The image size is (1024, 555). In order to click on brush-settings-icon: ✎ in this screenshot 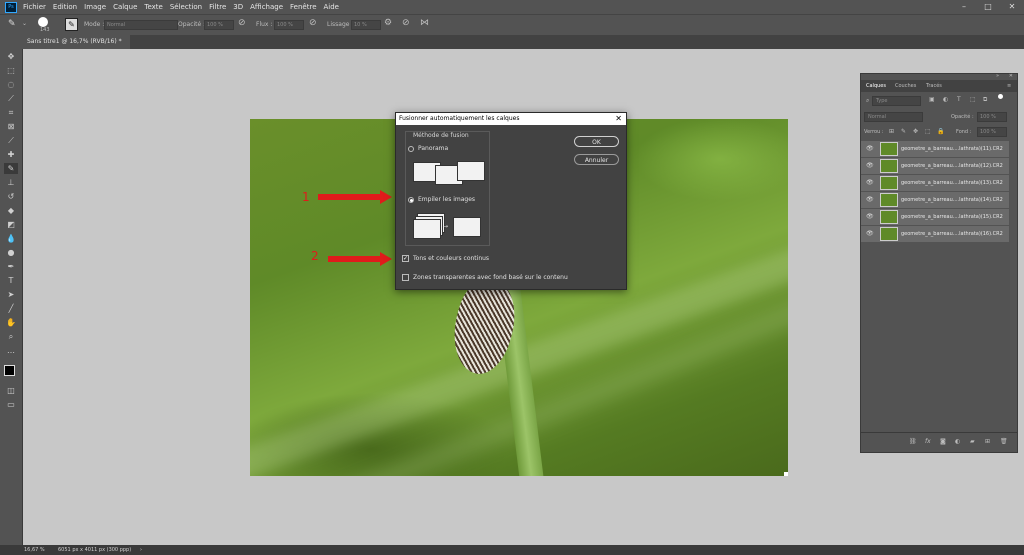, I will do `click(71, 24)`.